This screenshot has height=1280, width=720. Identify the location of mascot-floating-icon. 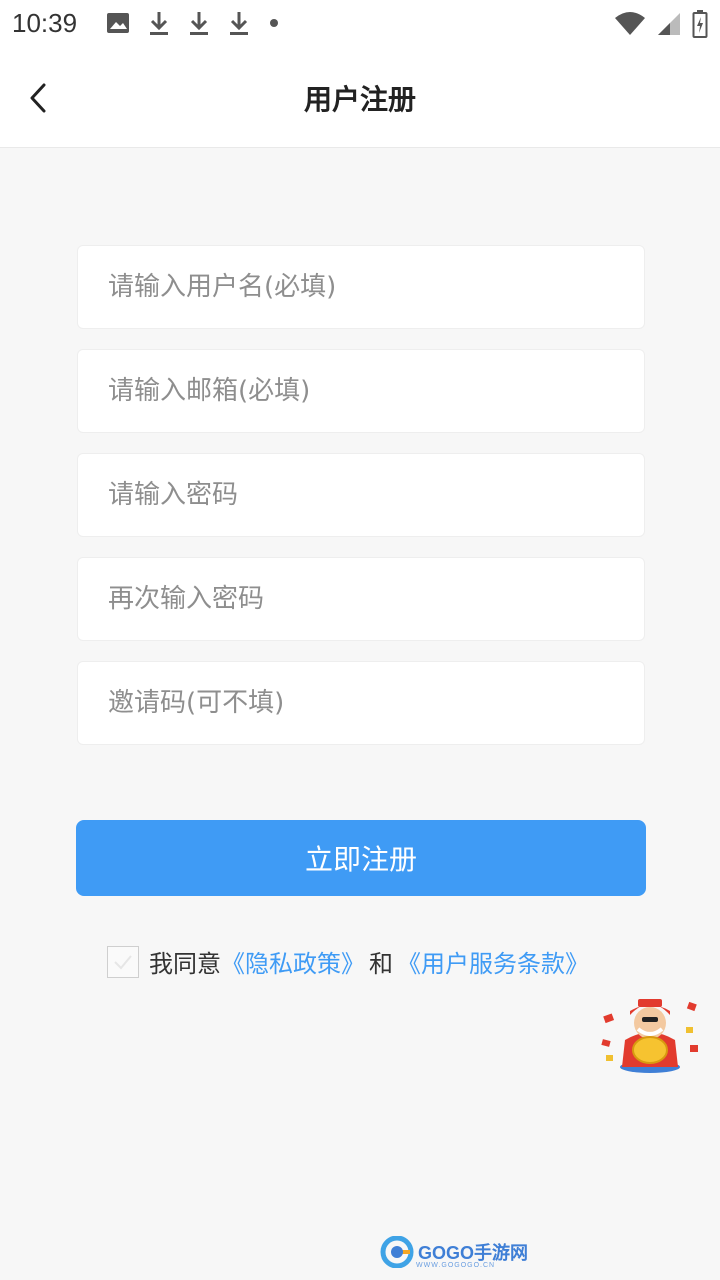
(650, 1035).